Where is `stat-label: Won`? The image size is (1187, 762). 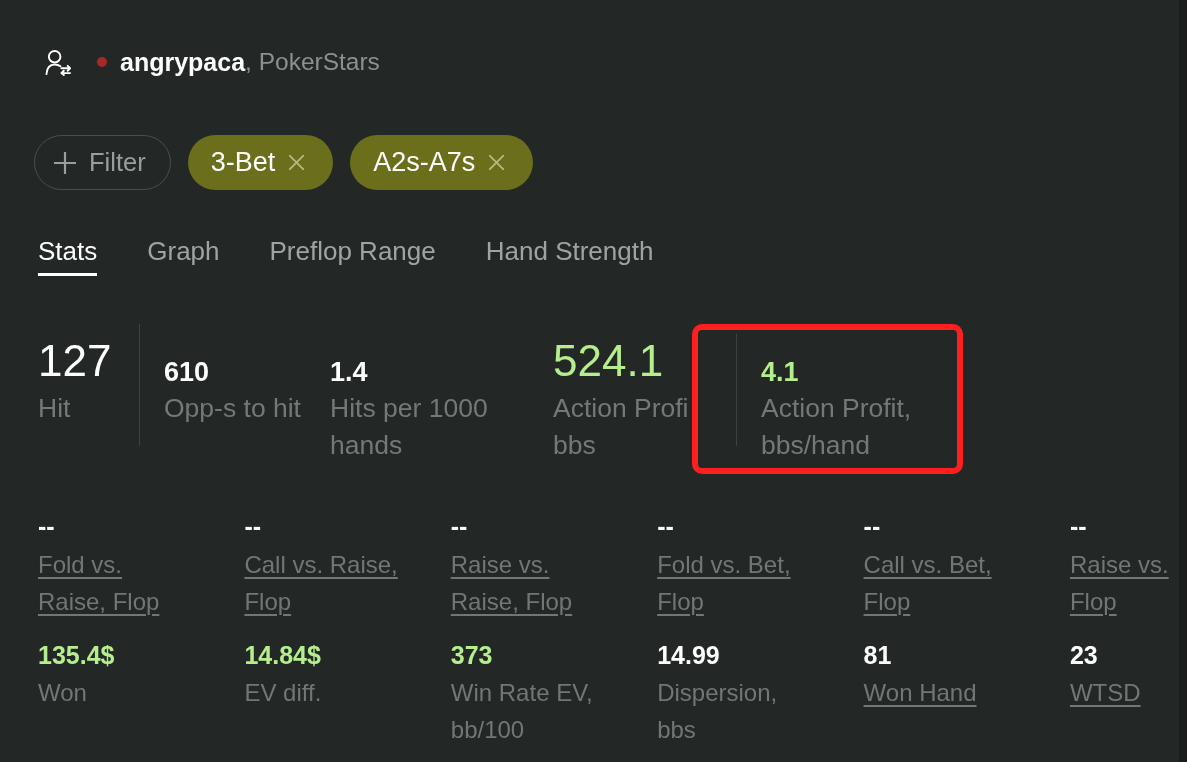 stat-label: Won is located at coordinates (62, 693).